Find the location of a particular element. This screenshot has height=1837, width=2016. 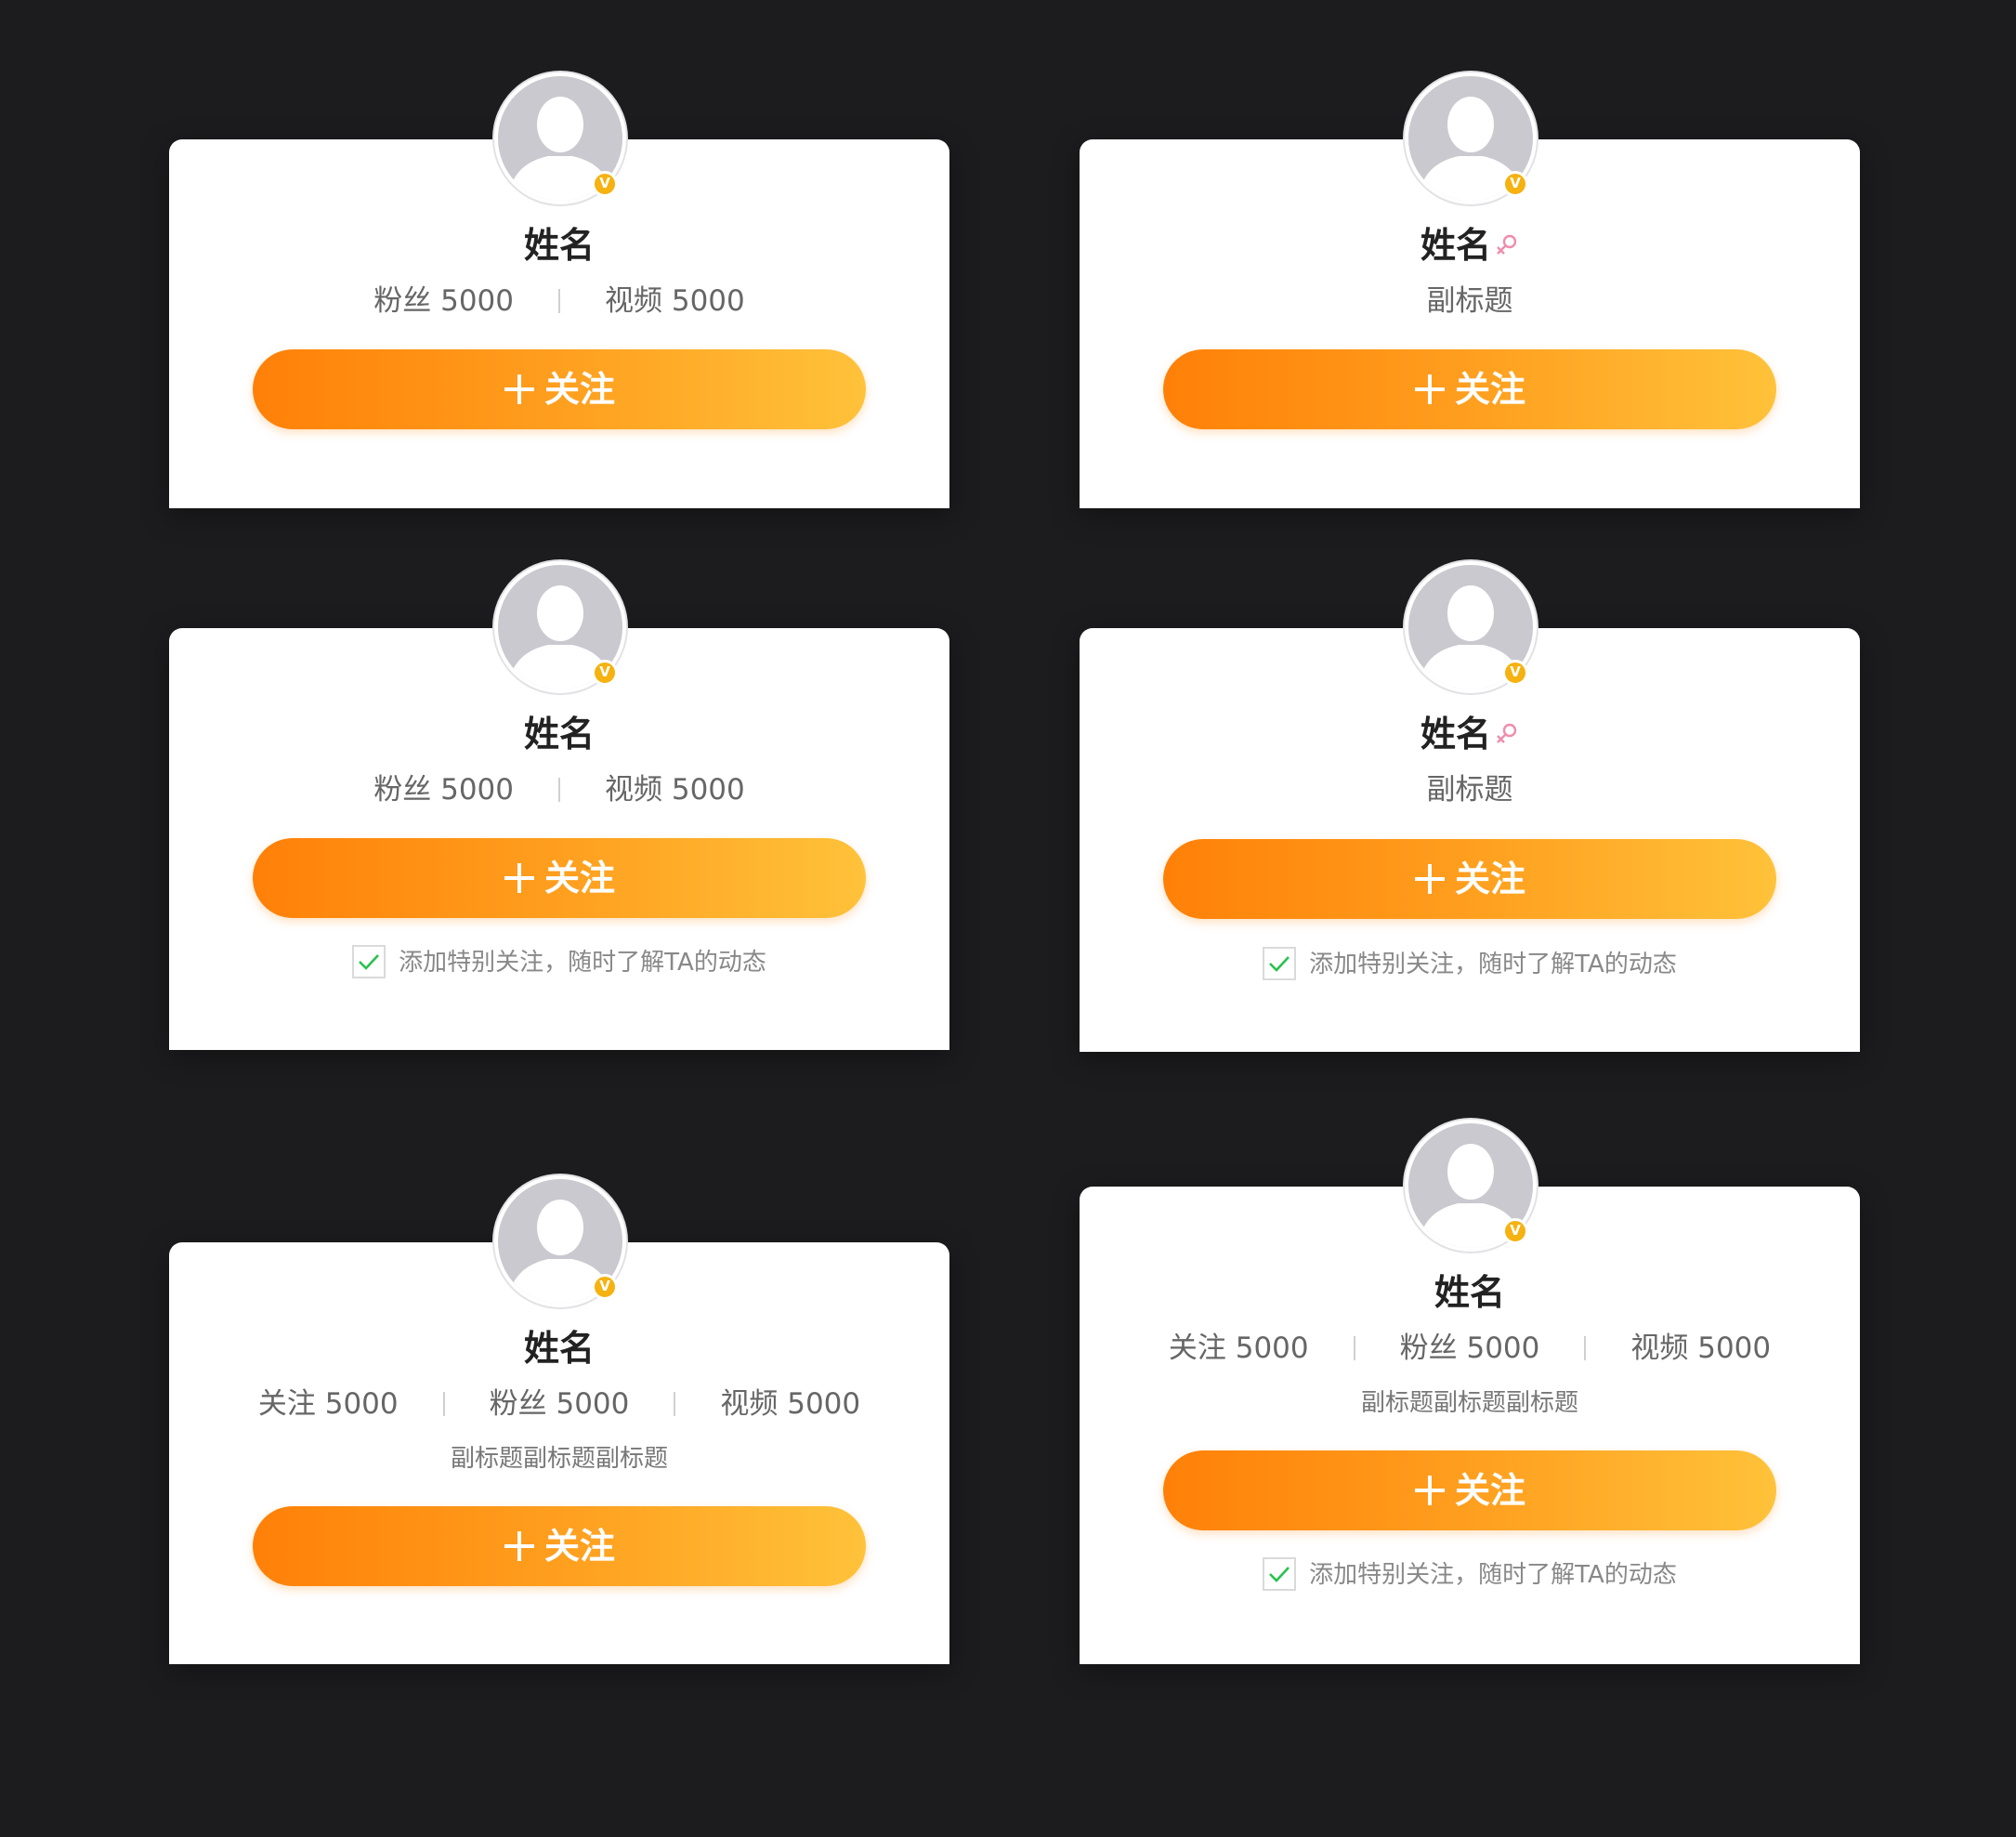

user-card-2: V 姓名 副标题 关注 is located at coordinates (1470, 290).